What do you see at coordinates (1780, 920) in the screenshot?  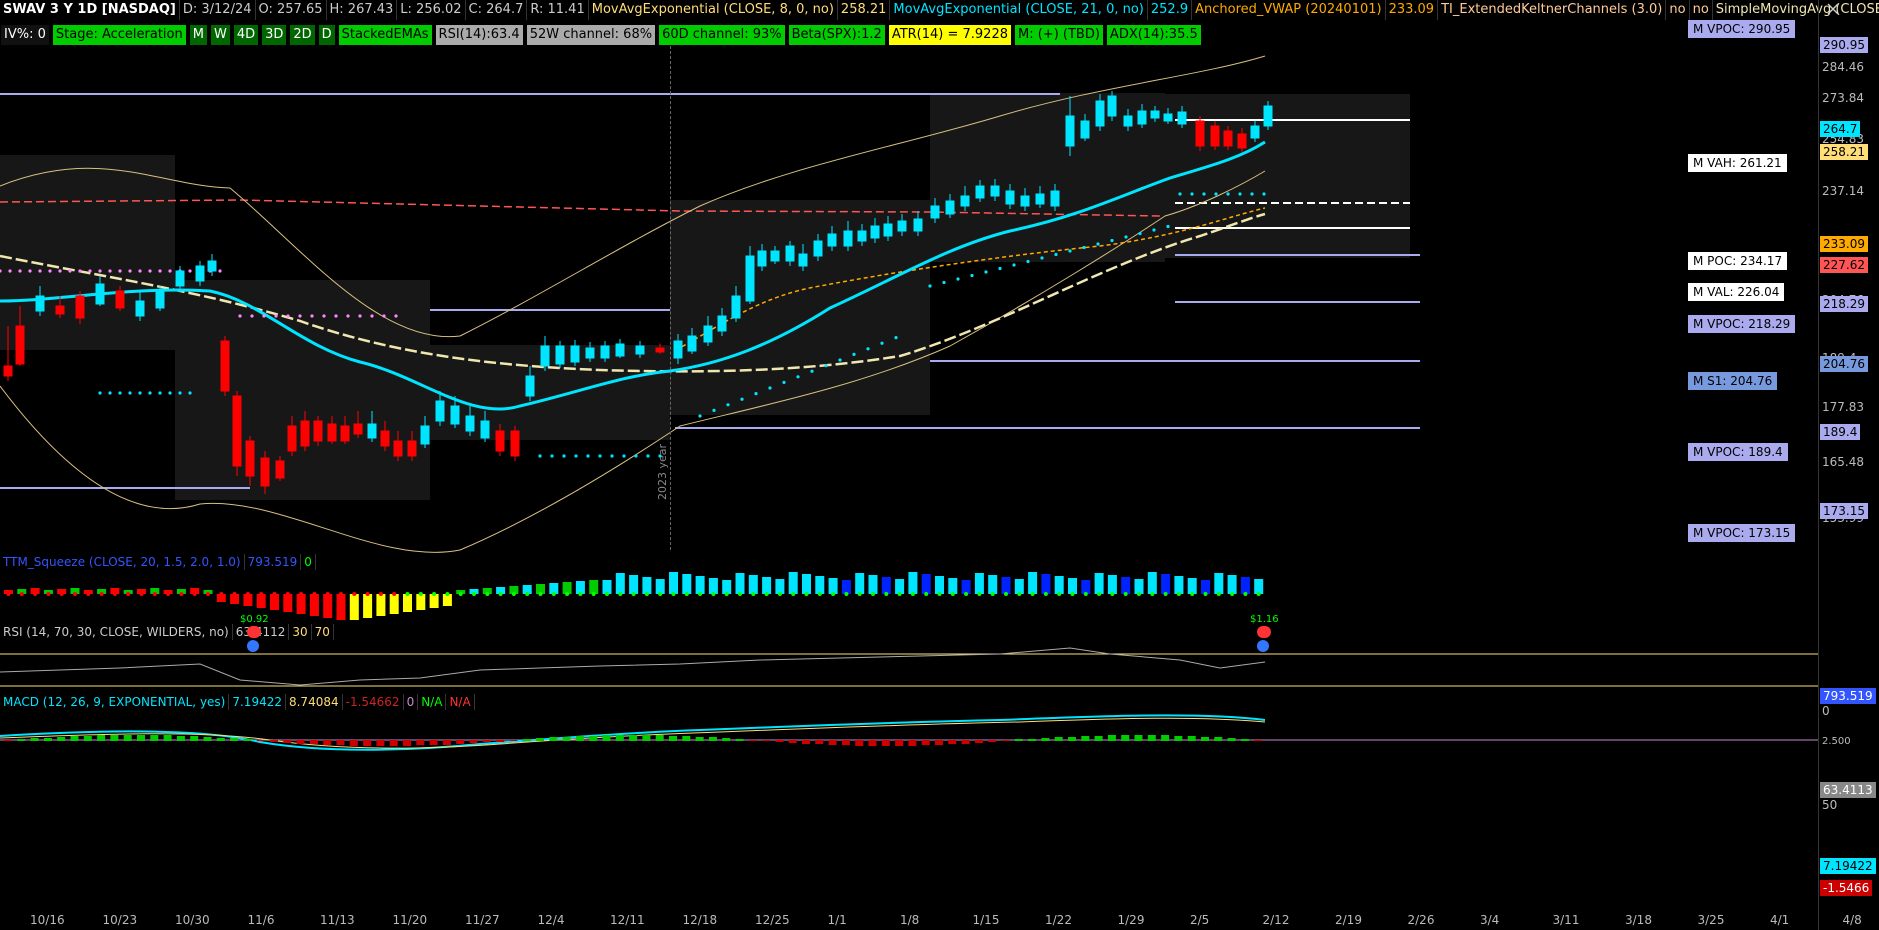 I see `time-tick: 4/1` at bounding box center [1780, 920].